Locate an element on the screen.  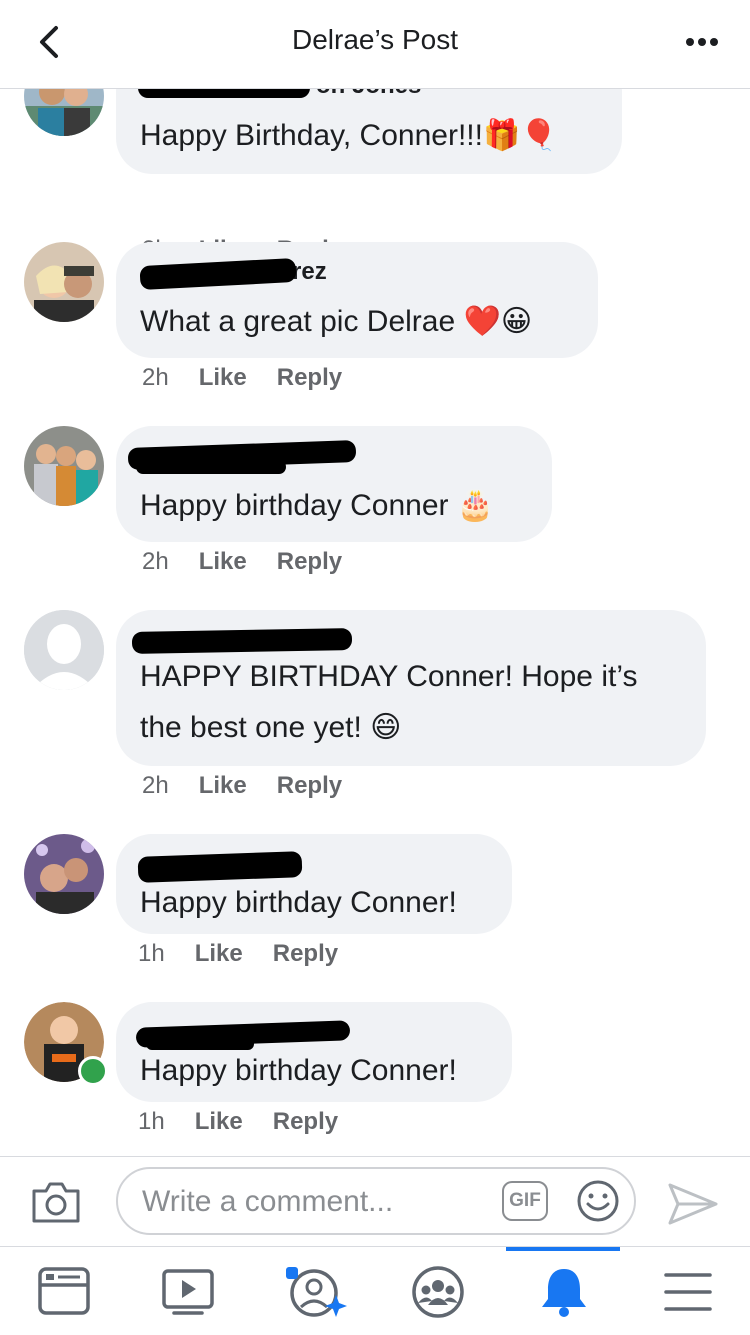
comment-text: Happy Birthday, Conner!!!🎁🎈 is located at coordinates (349, 135).